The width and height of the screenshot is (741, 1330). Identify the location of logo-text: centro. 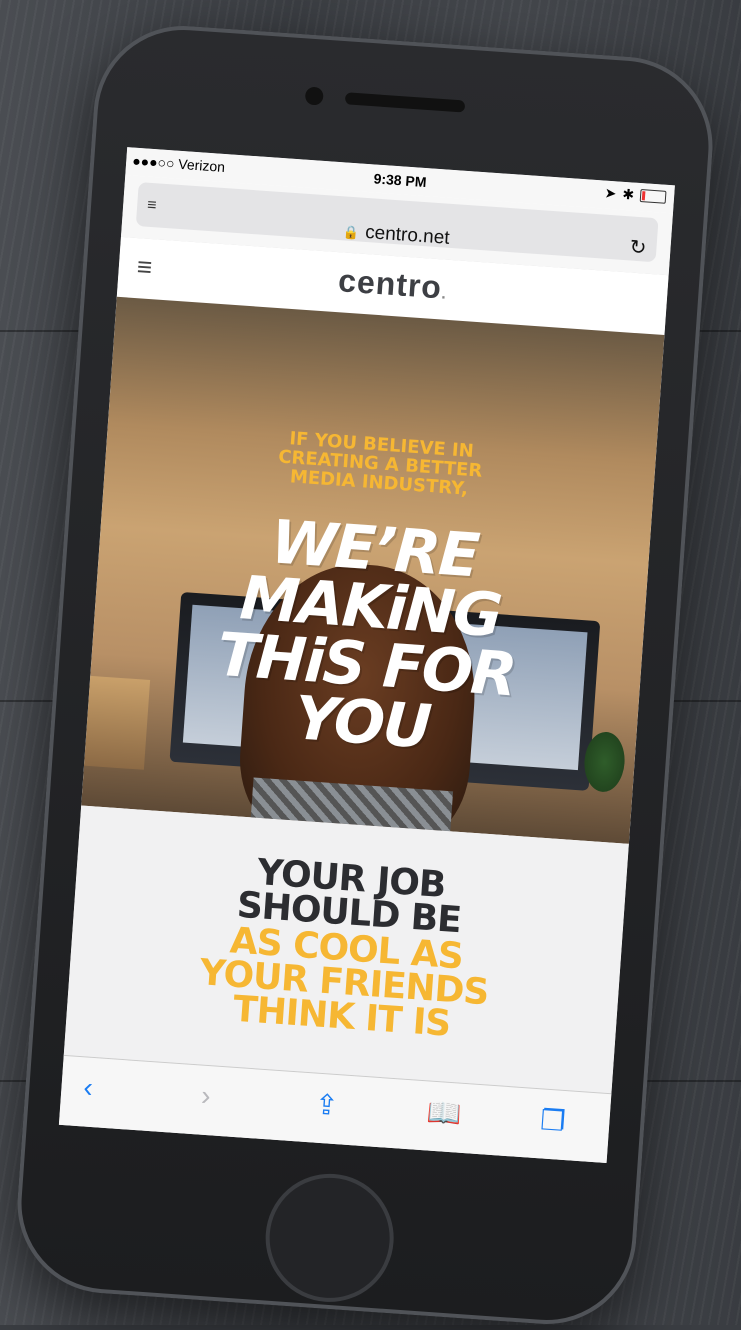
(390, 284).